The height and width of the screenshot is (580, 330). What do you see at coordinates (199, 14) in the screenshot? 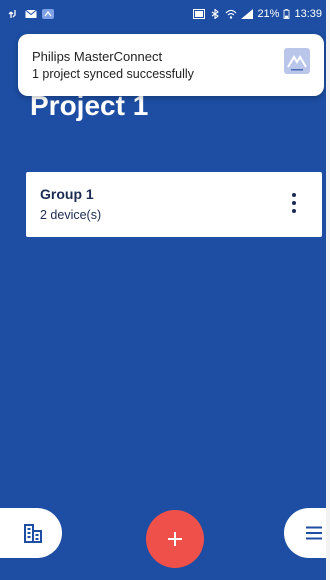
I see `cast-icon` at bounding box center [199, 14].